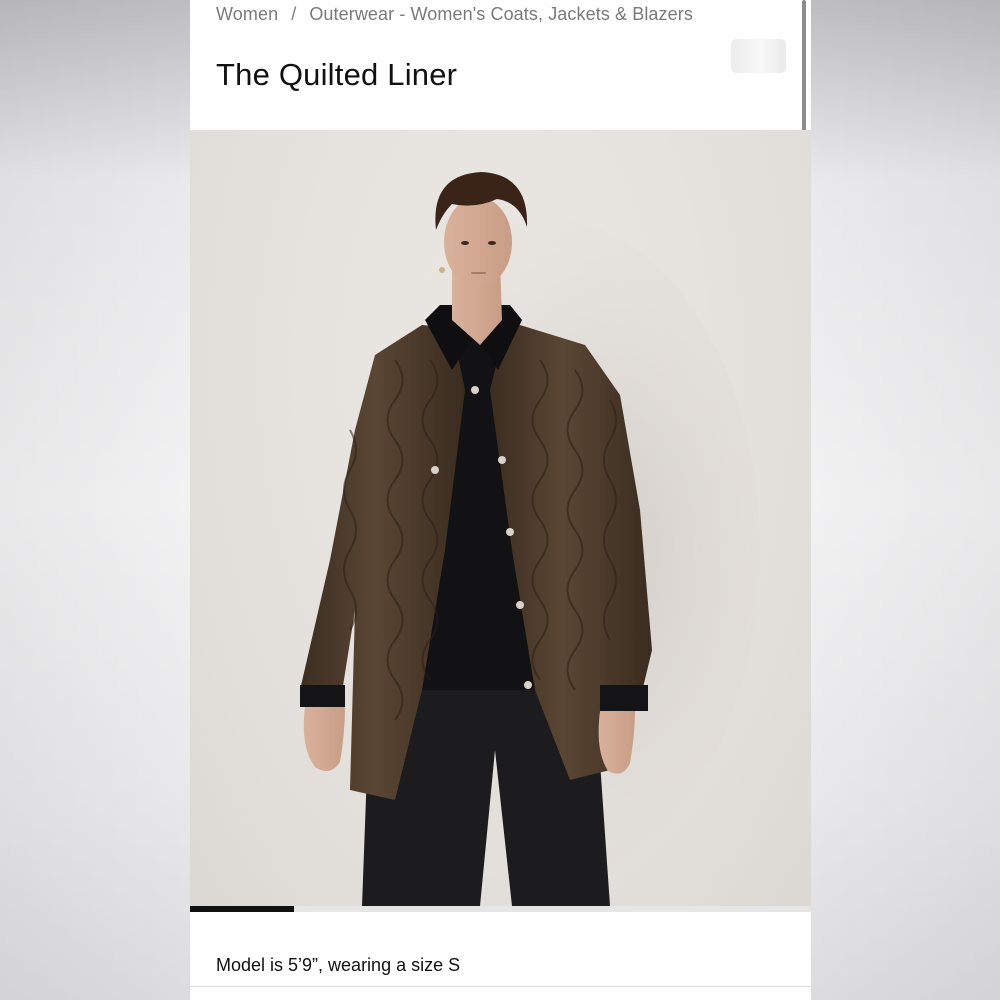 This screenshot has height=1000, width=1000. What do you see at coordinates (338, 965) in the screenshot?
I see `model-size-caption: Model is 5’9”, wearing a size S` at bounding box center [338, 965].